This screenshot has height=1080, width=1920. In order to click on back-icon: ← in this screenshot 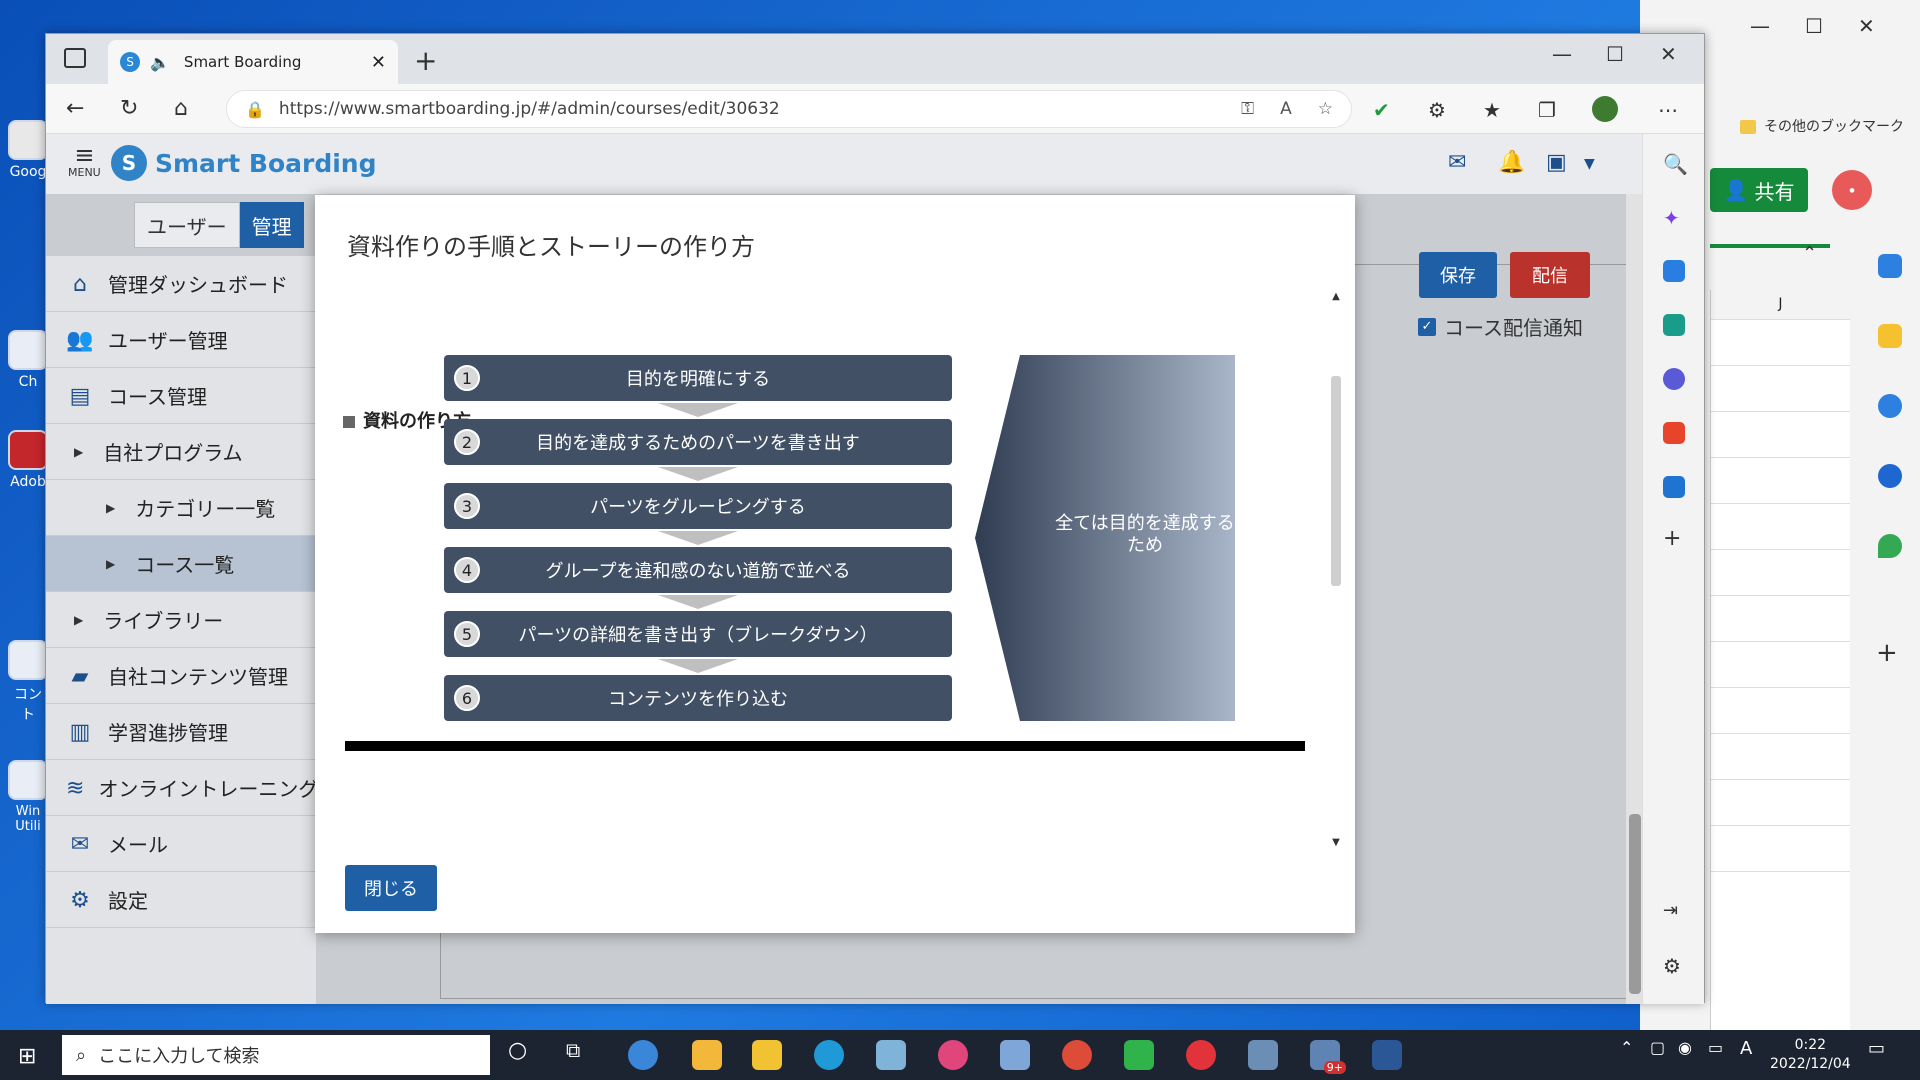, I will do `click(75, 108)`.